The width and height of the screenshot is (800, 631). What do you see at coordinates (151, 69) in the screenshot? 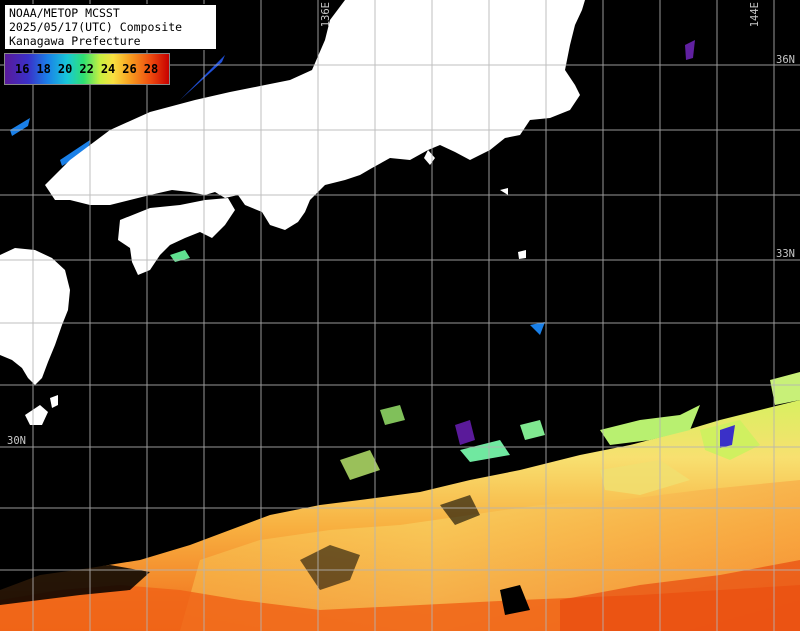
I see `colorbar-label: 28` at bounding box center [151, 69].